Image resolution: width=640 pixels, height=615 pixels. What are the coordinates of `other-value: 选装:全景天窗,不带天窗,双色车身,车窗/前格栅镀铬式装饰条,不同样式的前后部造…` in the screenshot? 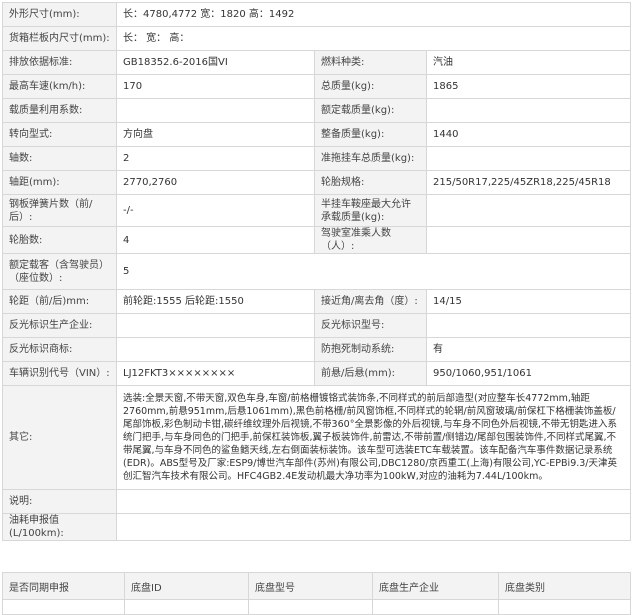 It's located at (373, 437).